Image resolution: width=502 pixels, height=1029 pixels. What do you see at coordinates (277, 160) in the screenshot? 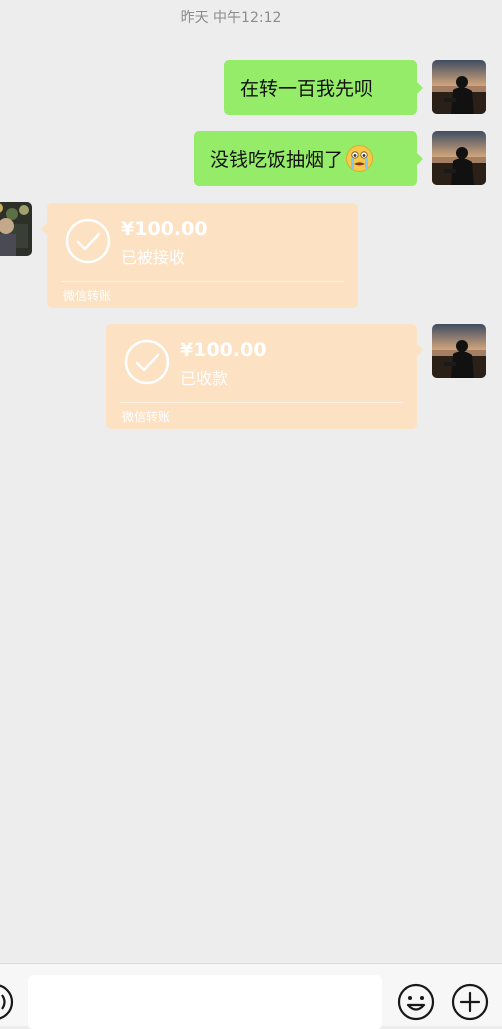
I see `message-text: 没钱吃饭抽烟了` at bounding box center [277, 160].